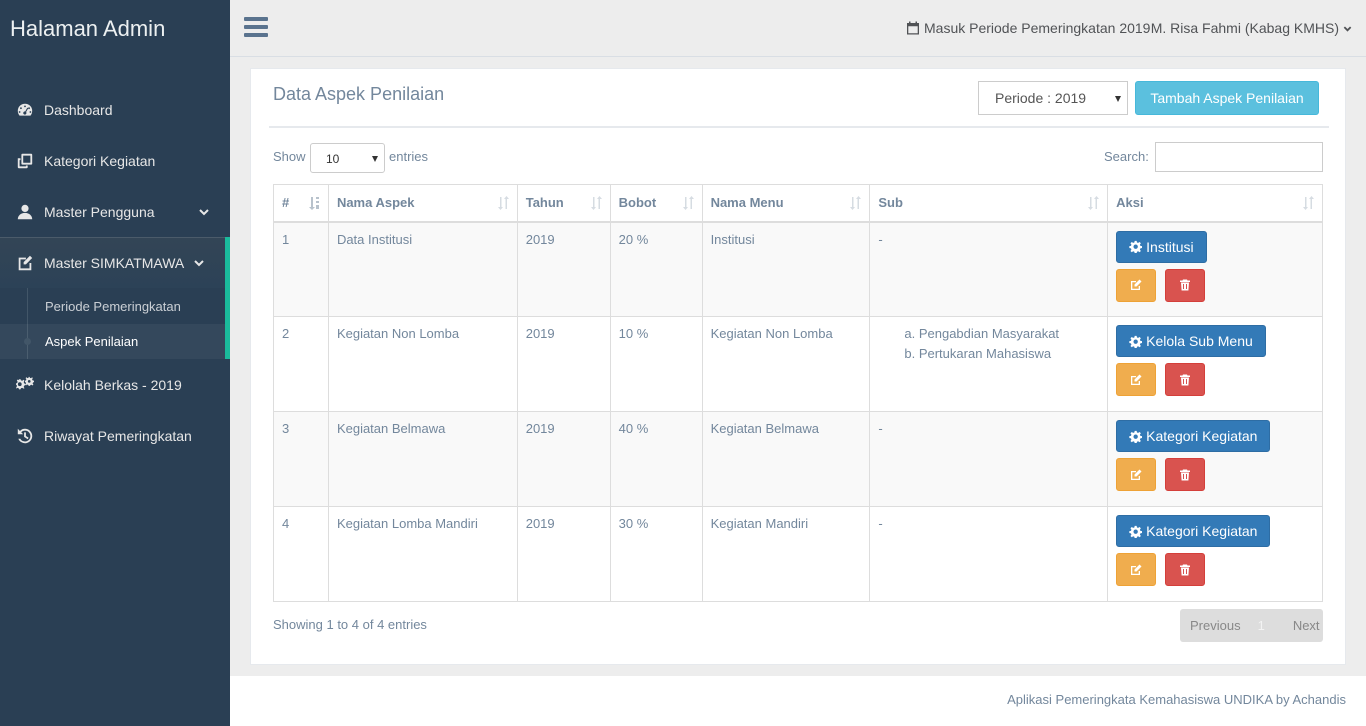 This screenshot has width=1366, height=726. Describe the element at coordinates (25, 212) in the screenshot. I see `user-icon` at that location.